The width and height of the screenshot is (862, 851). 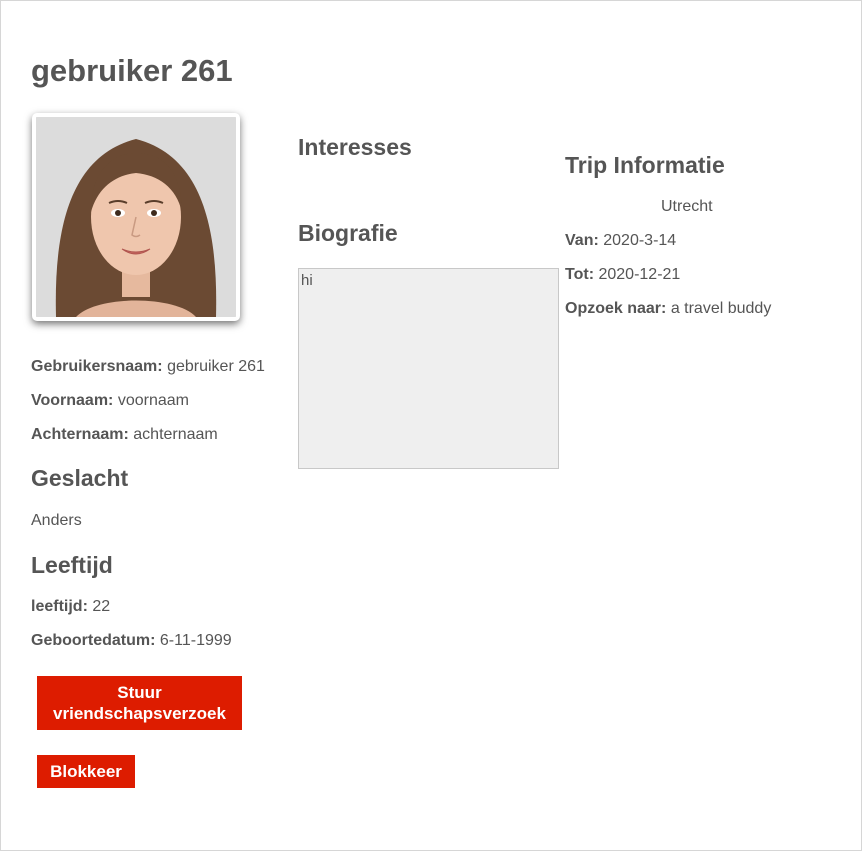 What do you see at coordinates (639, 274) in the screenshot?
I see `trip-to-value: 2020-12-21` at bounding box center [639, 274].